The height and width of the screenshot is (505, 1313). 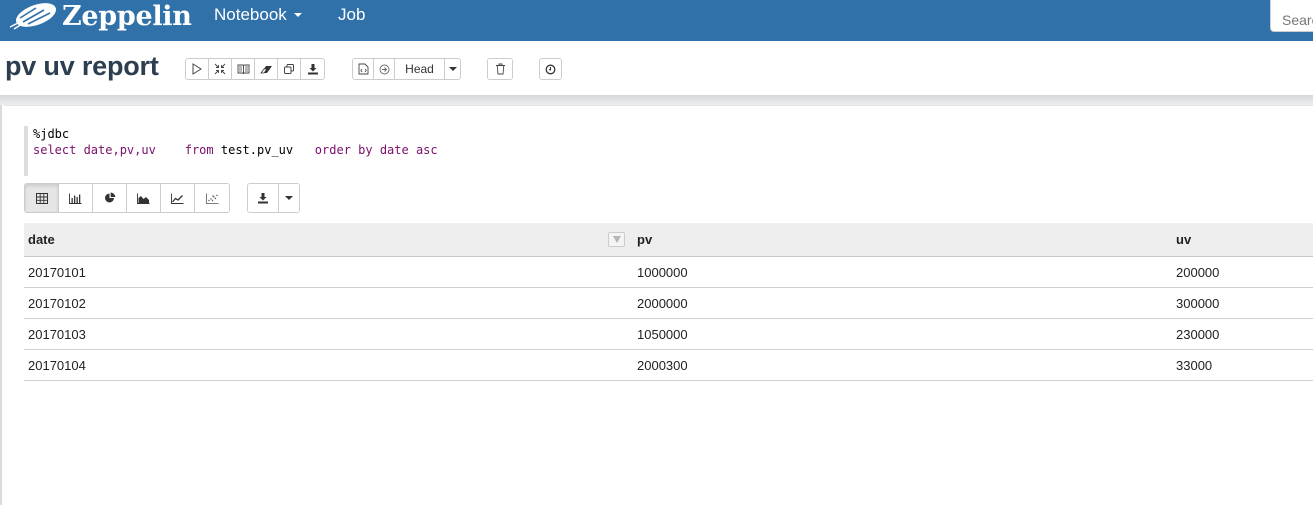 What do you see at coordinates (55, 150) in the screenshot?
I see `keyword-select: select` at bounding box center [55, 150].